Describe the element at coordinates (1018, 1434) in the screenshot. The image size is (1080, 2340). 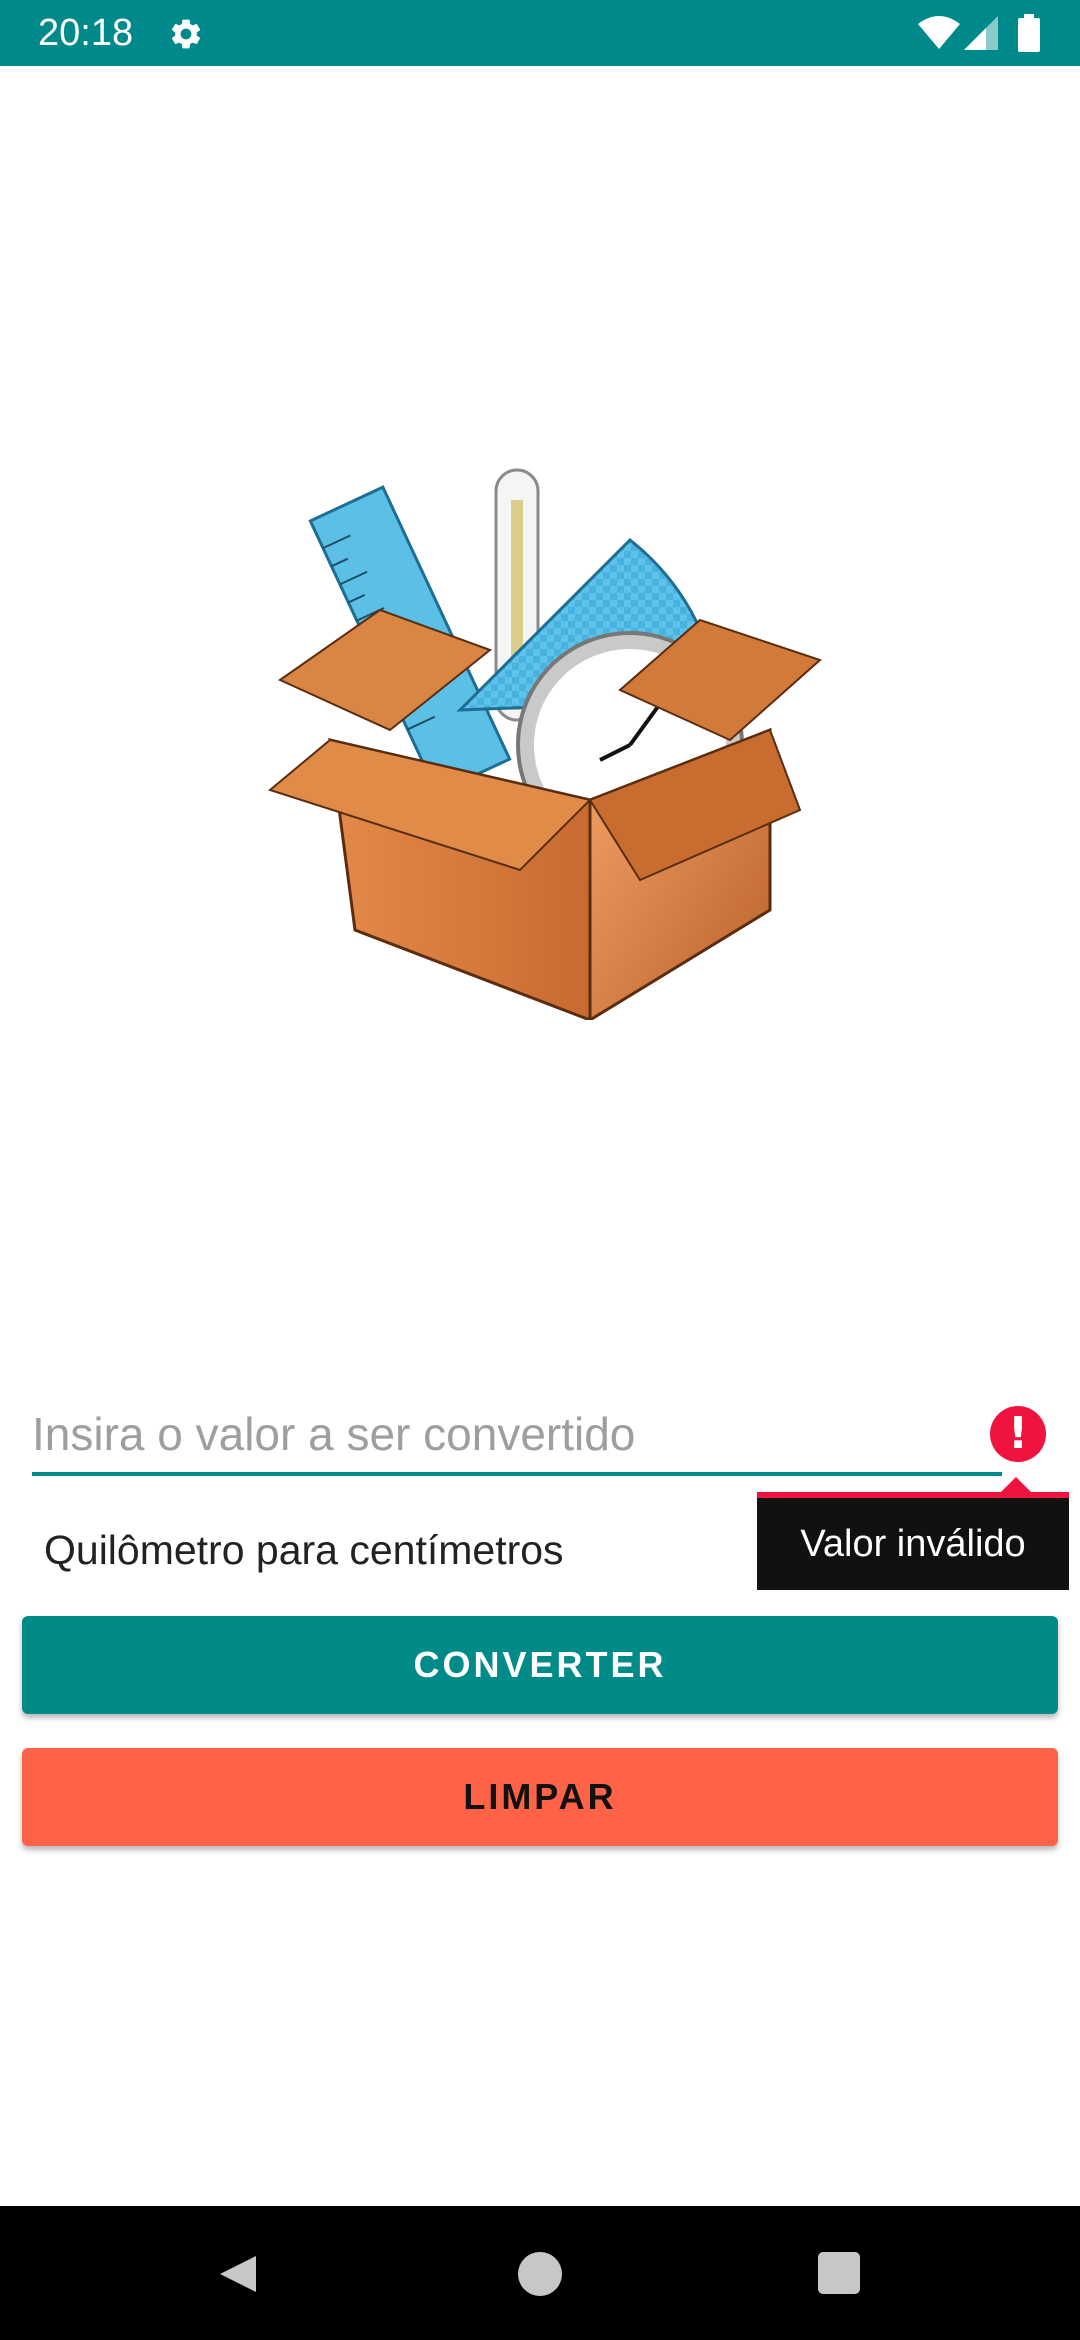
I see `error-icon: !` at that location.